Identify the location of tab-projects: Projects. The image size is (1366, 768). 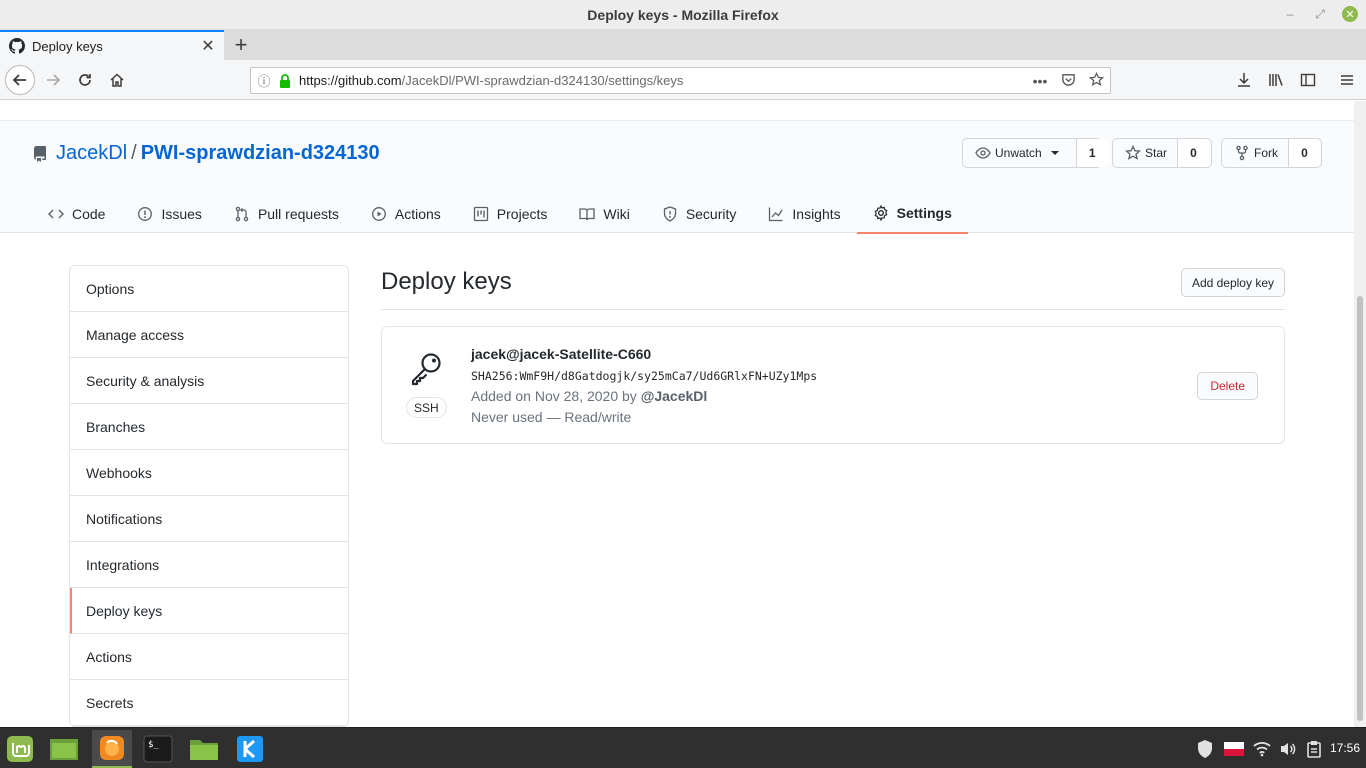
(510, 214).